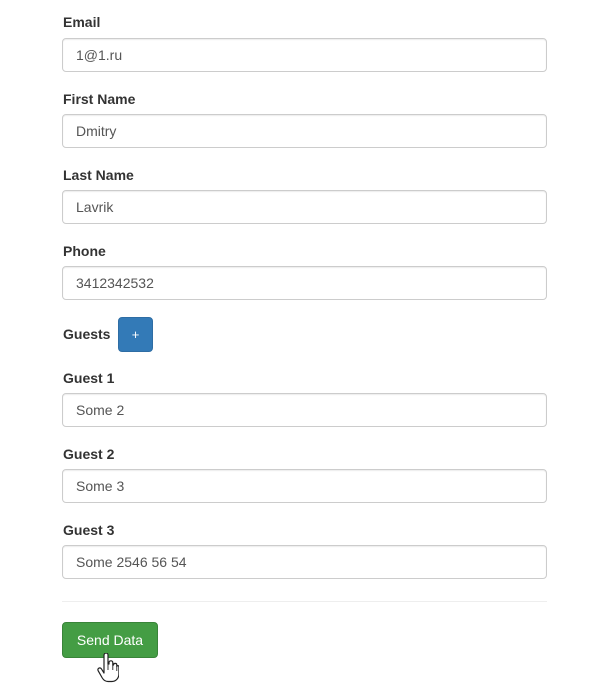  What do you see at coordinates (110, 640) in the screenshot?
I see `send-data-button: Send Data` at bounding box center [110, 640].